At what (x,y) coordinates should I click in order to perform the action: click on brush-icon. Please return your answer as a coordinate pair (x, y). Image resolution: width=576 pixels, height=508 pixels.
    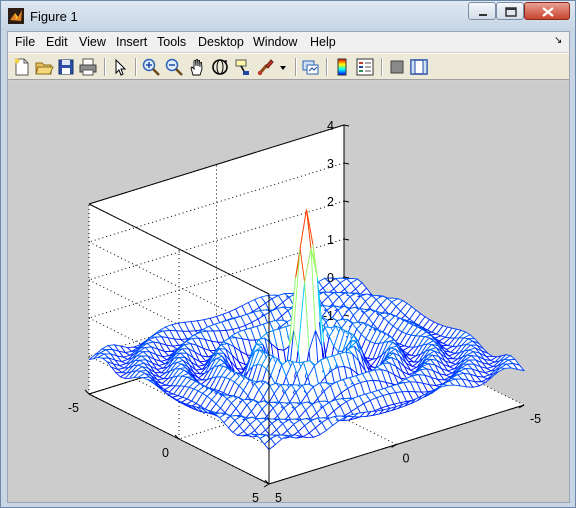
    Looking at the image, I should click on (266, 67).